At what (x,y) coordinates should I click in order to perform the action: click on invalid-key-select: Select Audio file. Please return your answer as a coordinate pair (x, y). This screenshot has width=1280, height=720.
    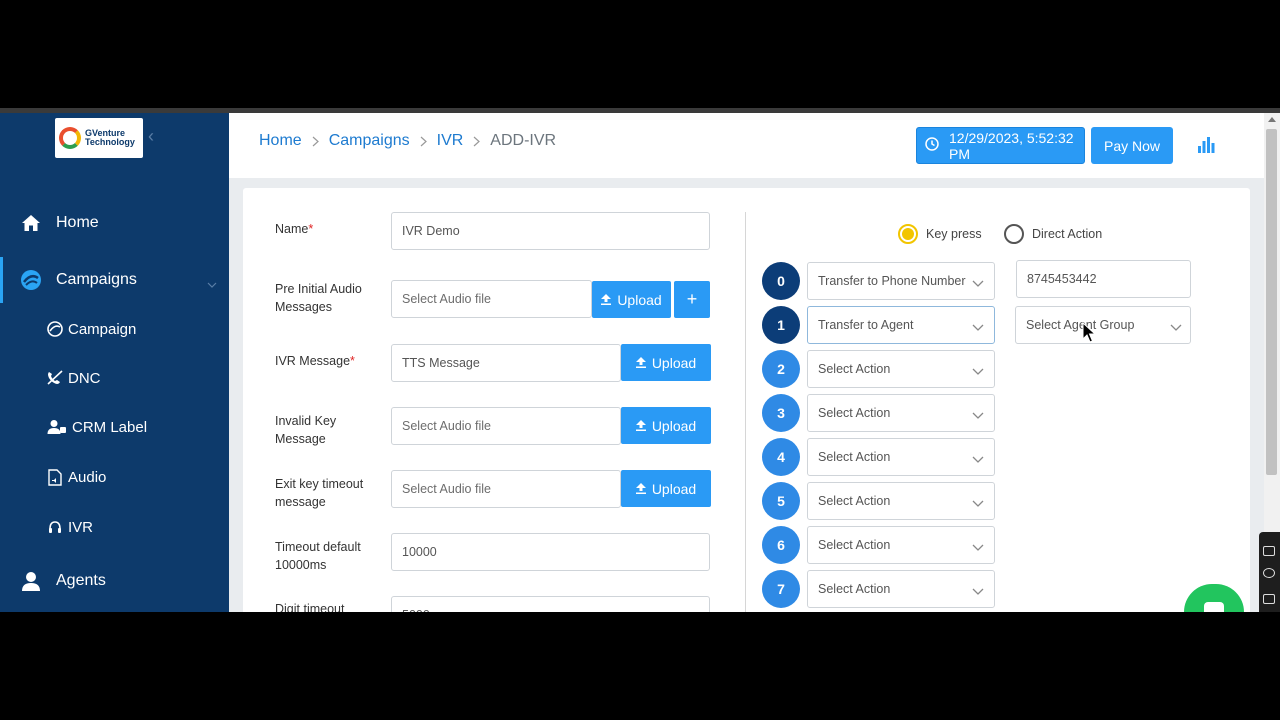
    Looking at the image, I should click on (506, 426).